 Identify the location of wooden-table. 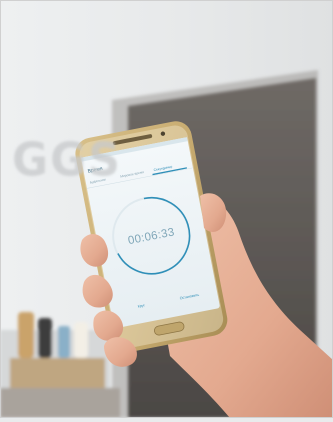
(57, 373).